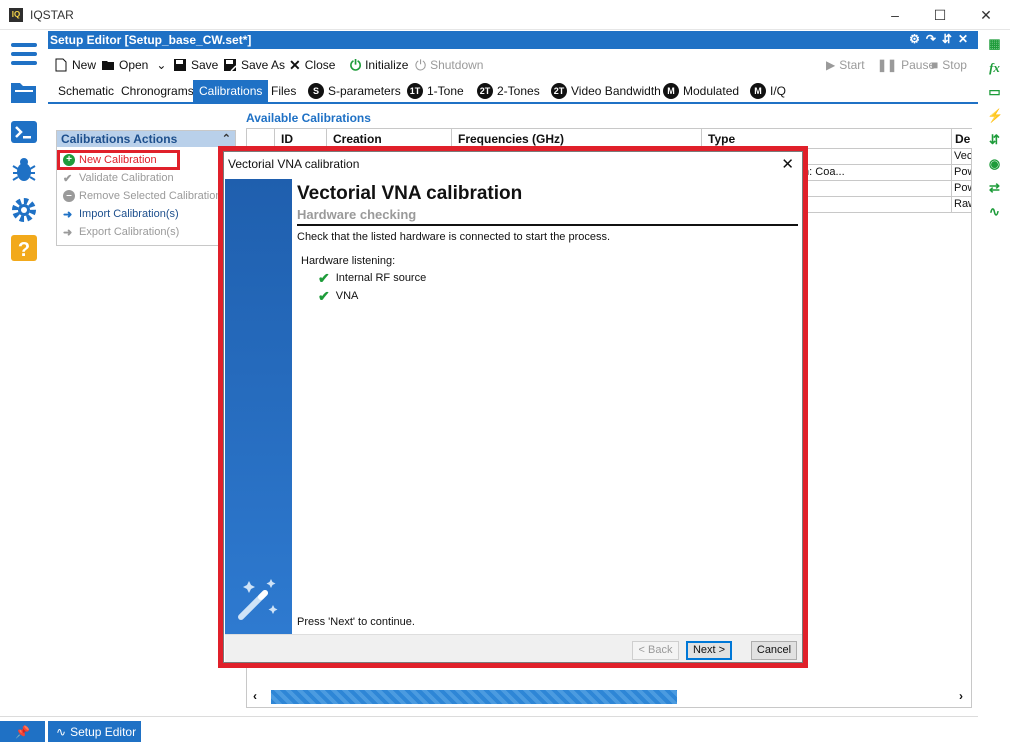 The image size is (1010, 742). Describe the element at coordinates (133, 65) in the screenshot. I see `open-button: Open ⌄` at that location.